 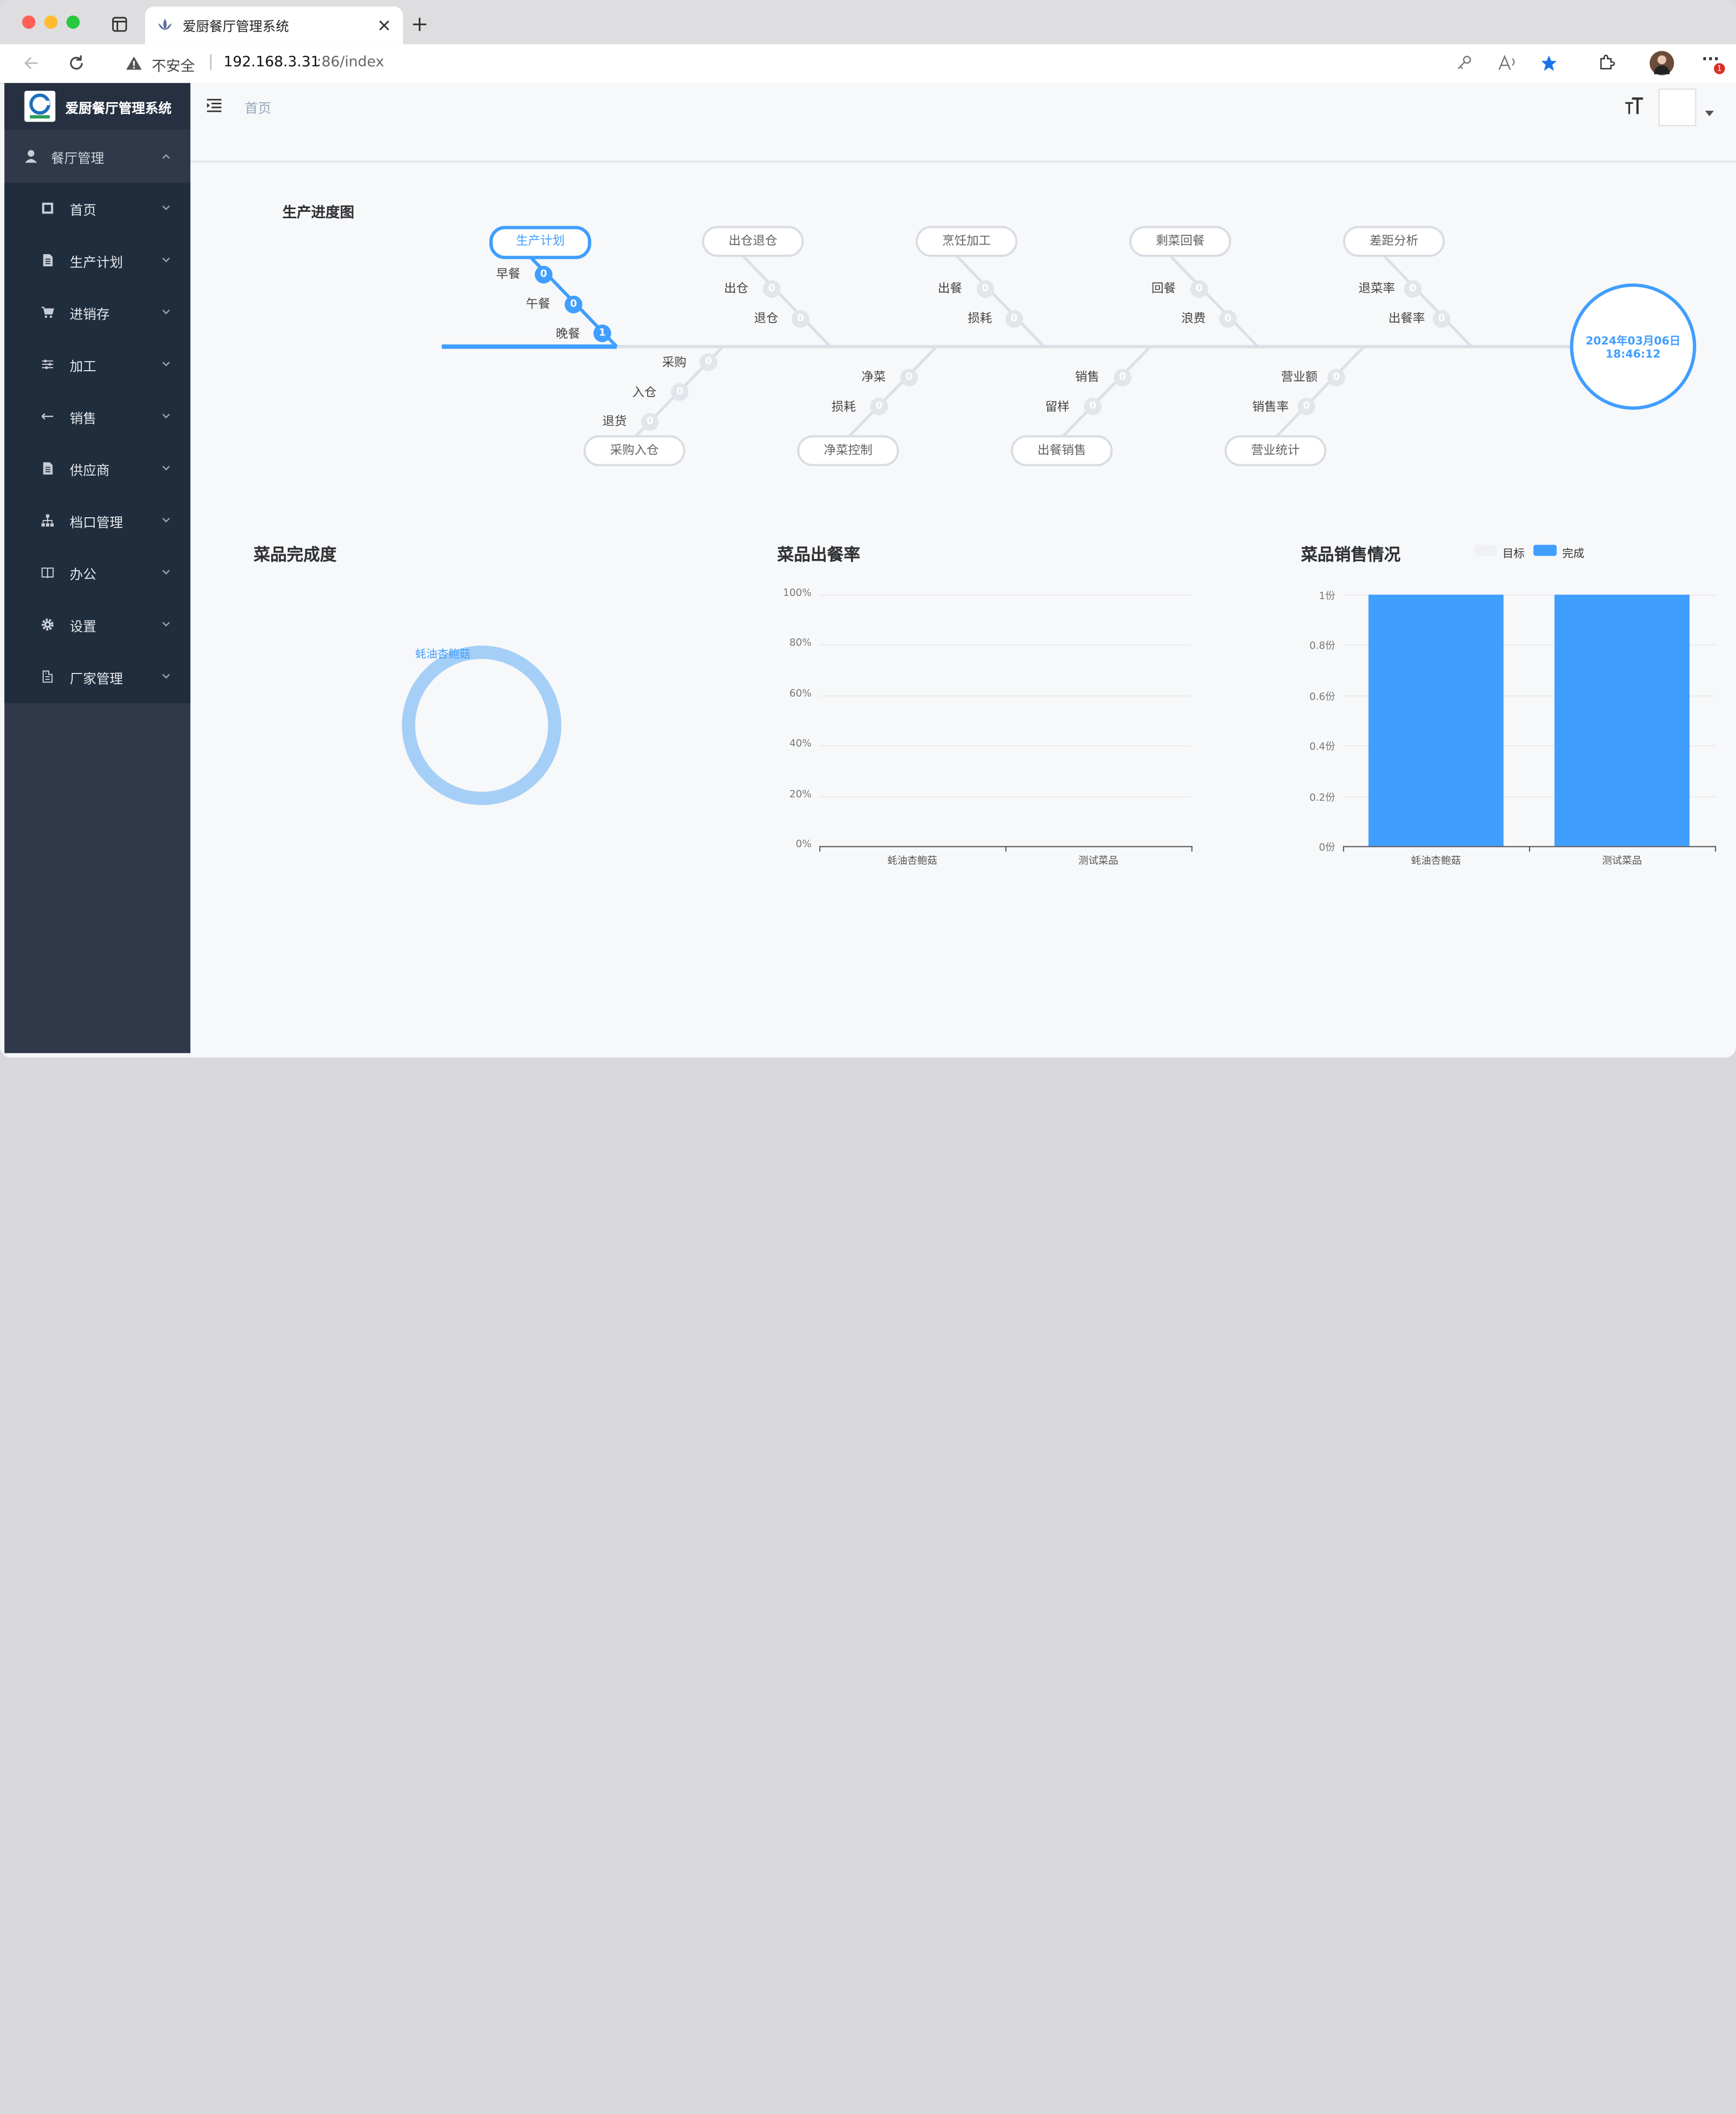 What do you see at coordinates (73, 22) in the screenshot?
I see `zoom-window-button` at bounding box center [73, 22].